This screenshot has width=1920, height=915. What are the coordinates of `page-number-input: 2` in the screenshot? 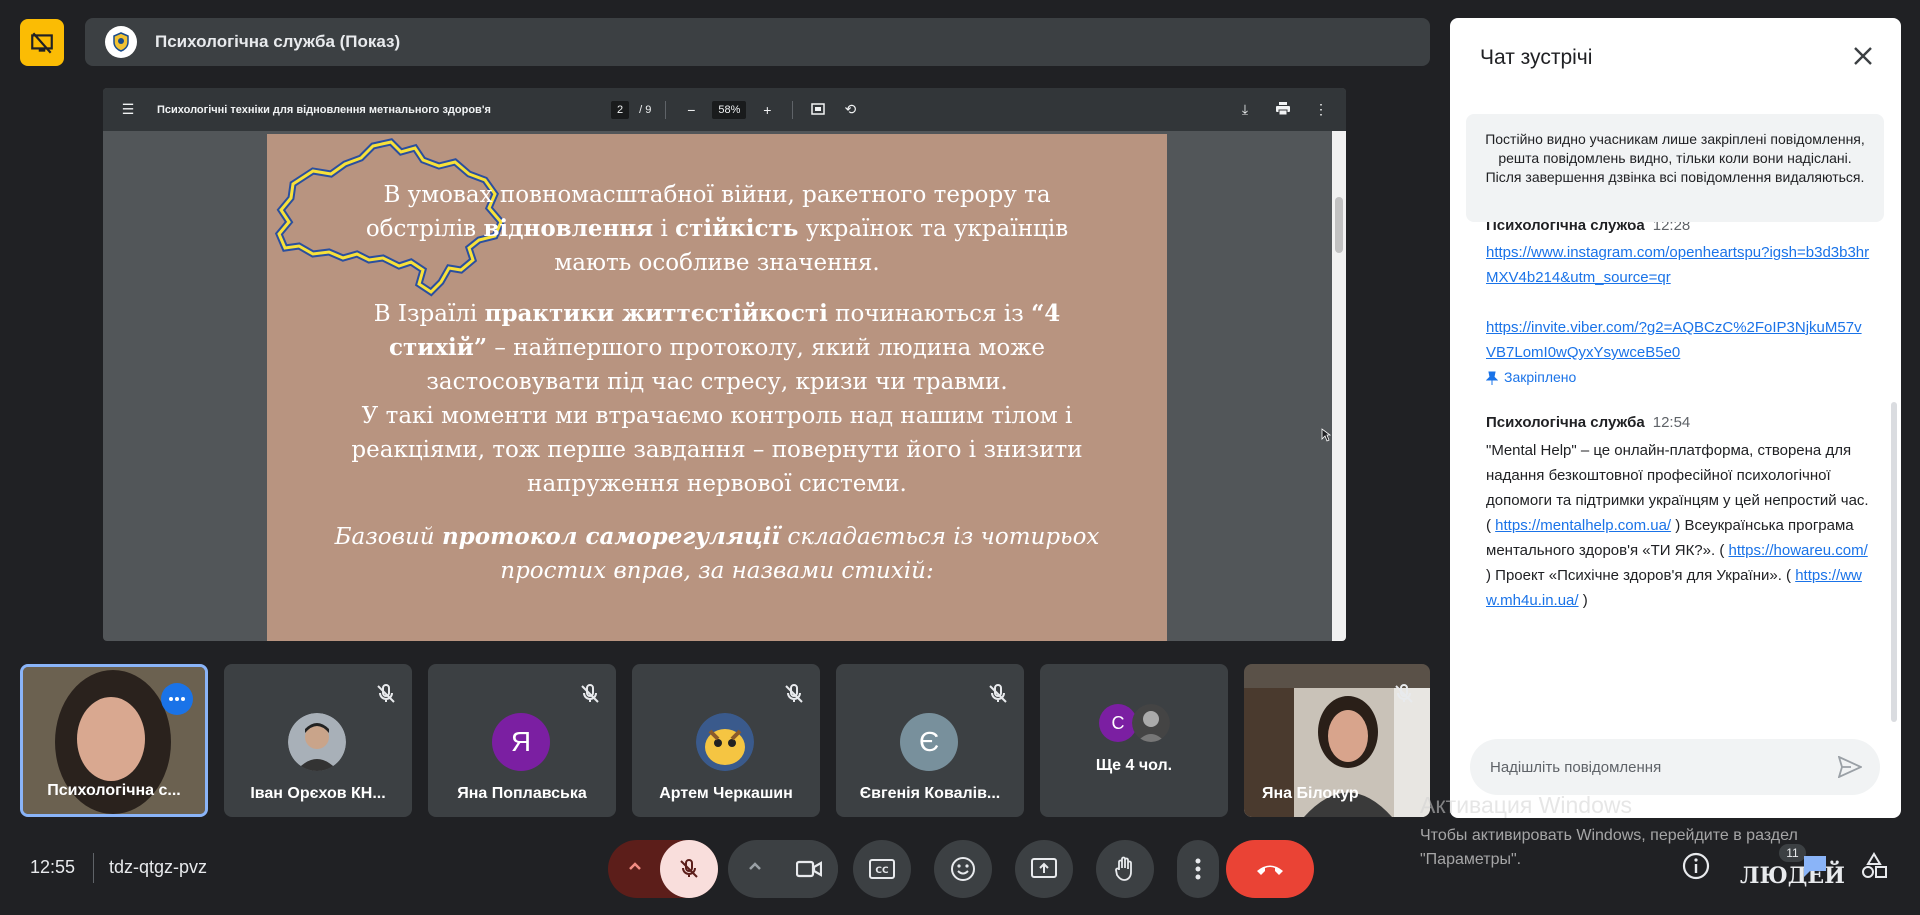 It's located at (620, 109).